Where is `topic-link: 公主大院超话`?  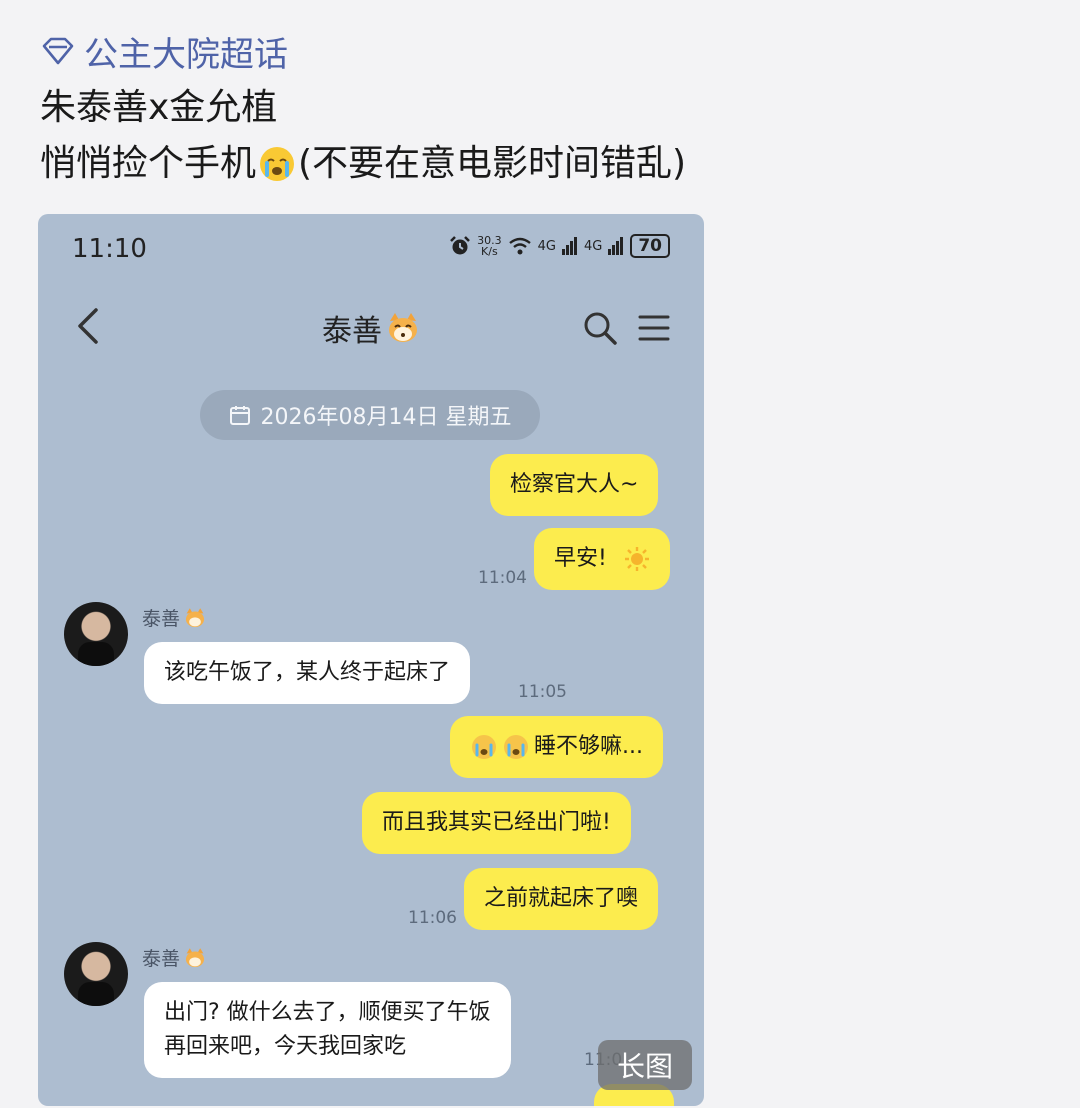
topic-link: 公主大院超话 is located at coordinates (164, 51).